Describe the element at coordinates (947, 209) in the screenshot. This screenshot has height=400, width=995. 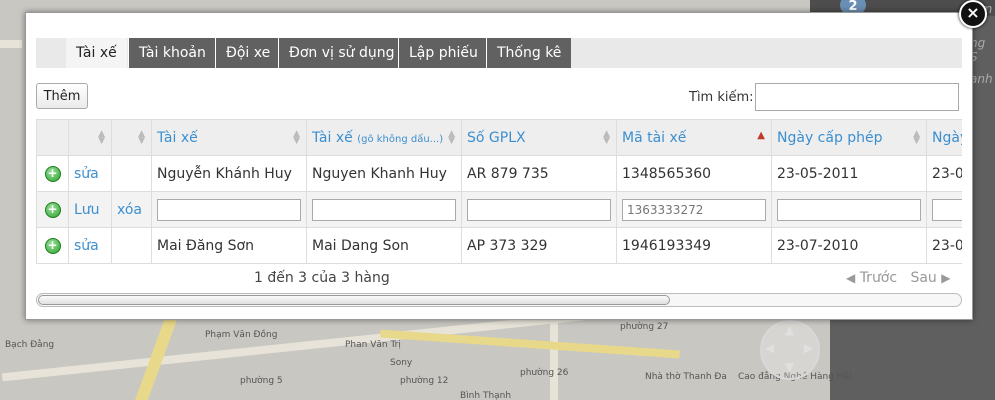
I see `next-date-input` at that location.